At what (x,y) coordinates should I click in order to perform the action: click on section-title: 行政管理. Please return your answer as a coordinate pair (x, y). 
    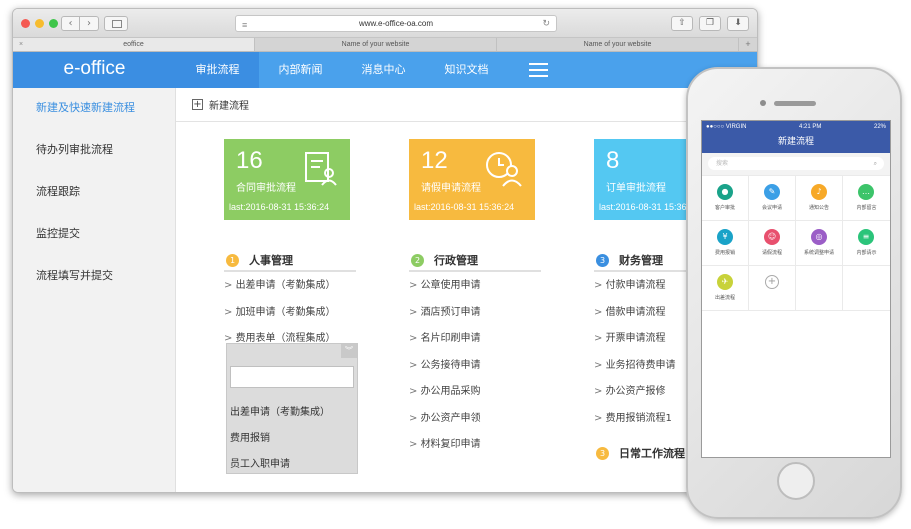
    Looking at the image, I should click on (456, 260).